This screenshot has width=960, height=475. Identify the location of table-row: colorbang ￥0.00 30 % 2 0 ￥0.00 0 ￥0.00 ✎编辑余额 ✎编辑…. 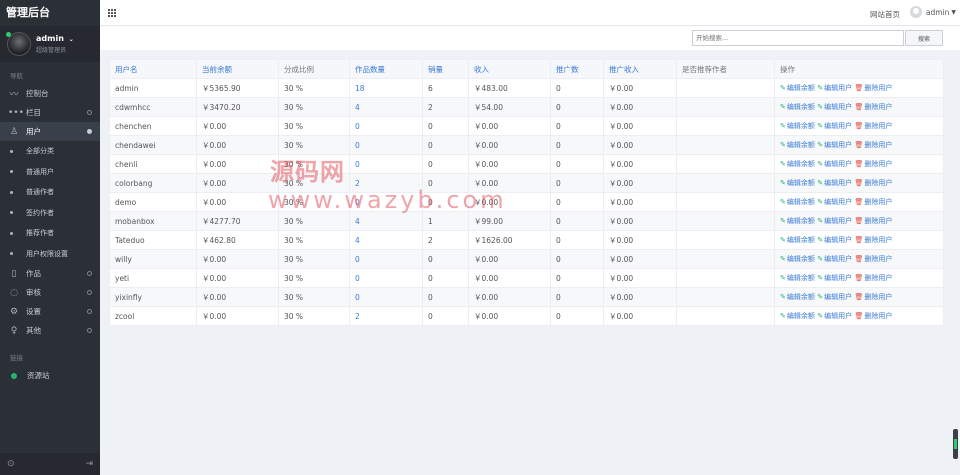
(526, 183).